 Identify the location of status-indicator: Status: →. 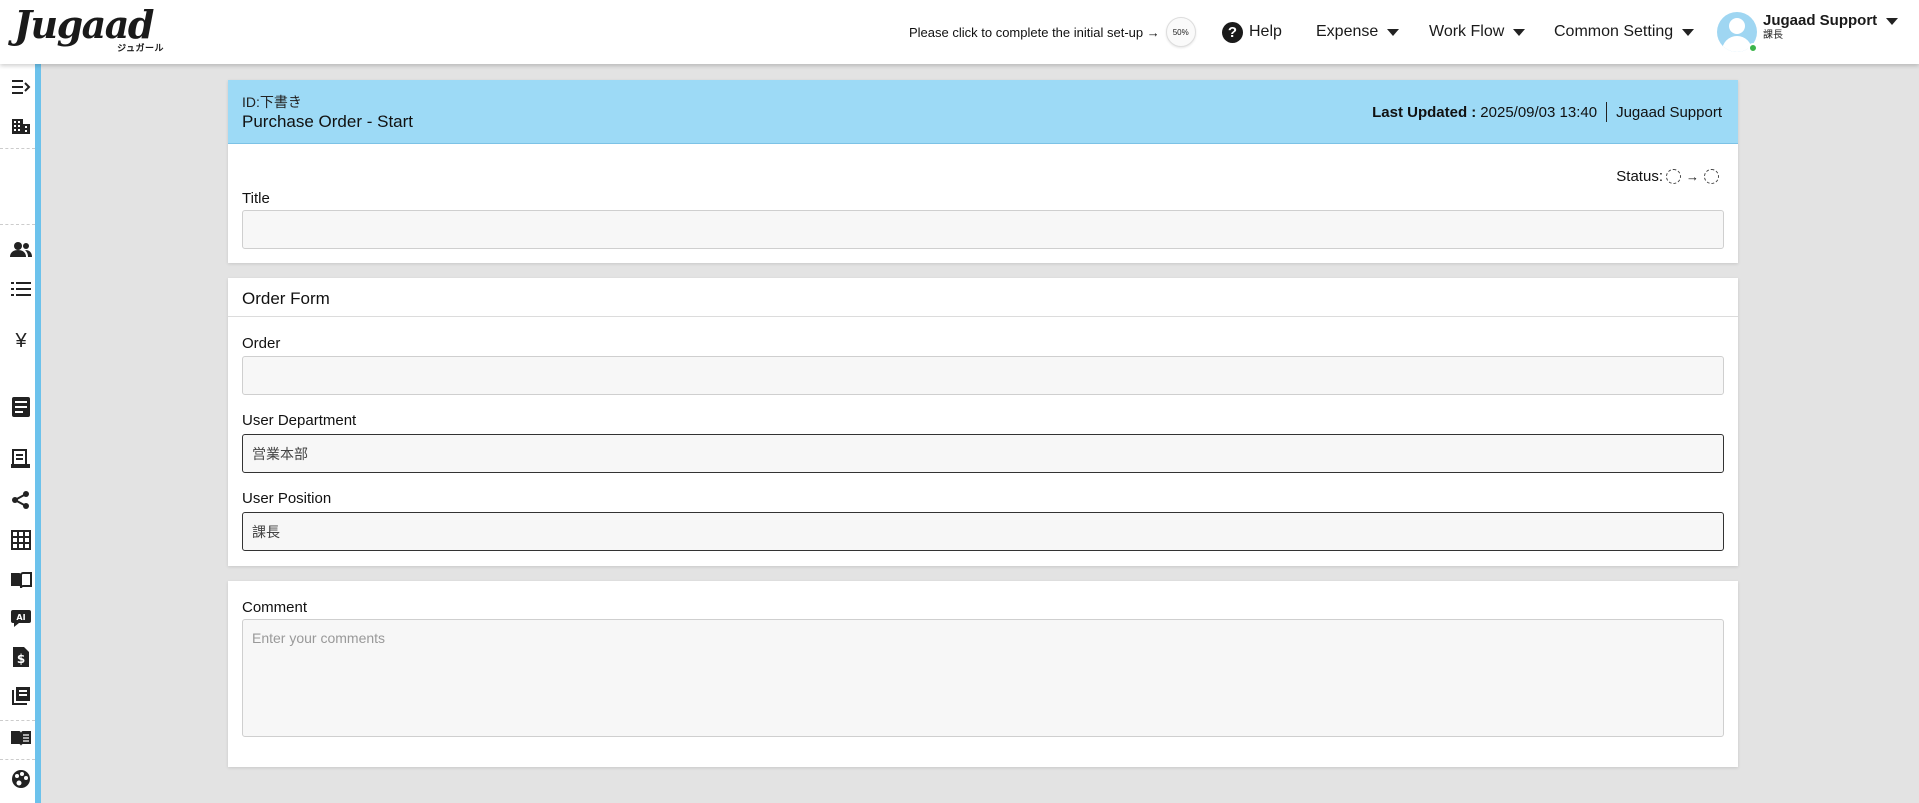
(1669, 176).